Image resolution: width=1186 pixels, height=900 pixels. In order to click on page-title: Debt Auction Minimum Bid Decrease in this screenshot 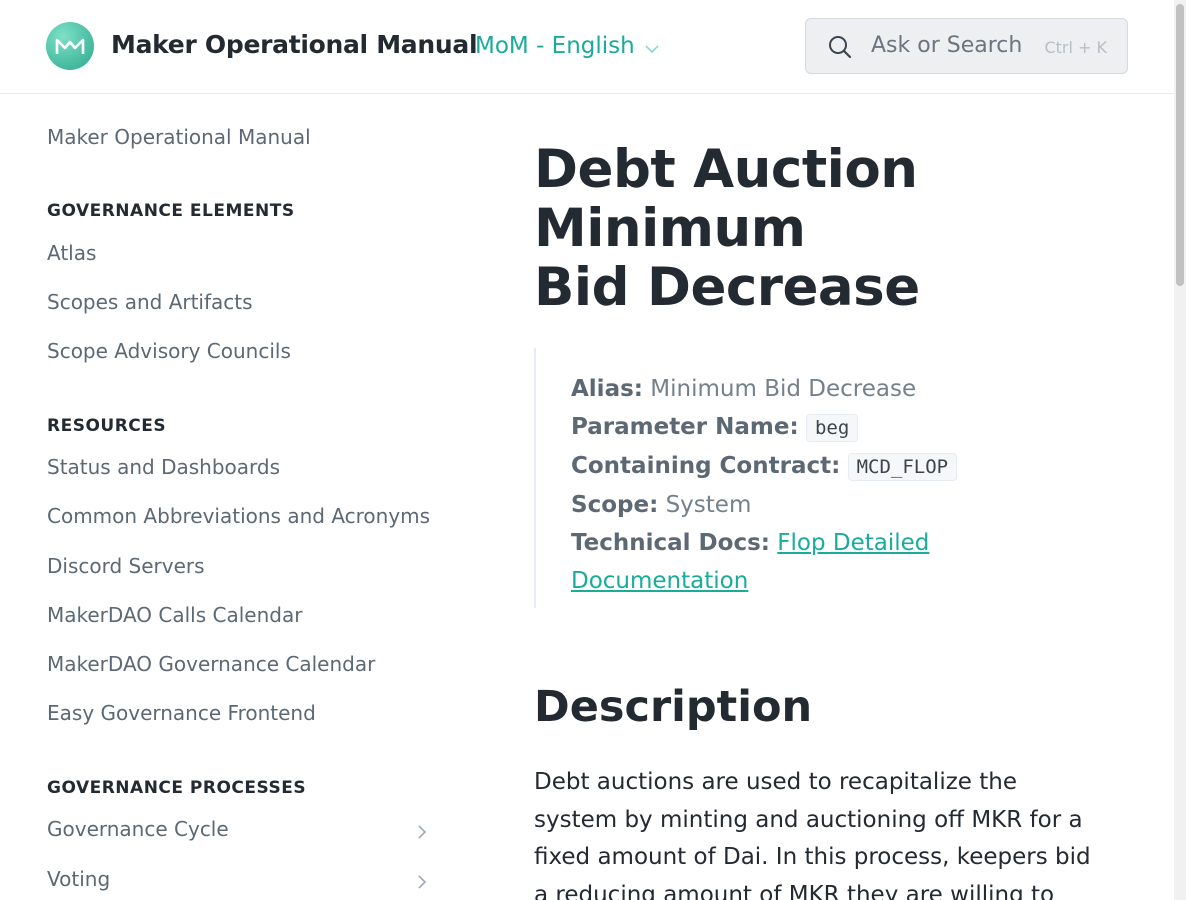, I will do `click(727, 228)`.